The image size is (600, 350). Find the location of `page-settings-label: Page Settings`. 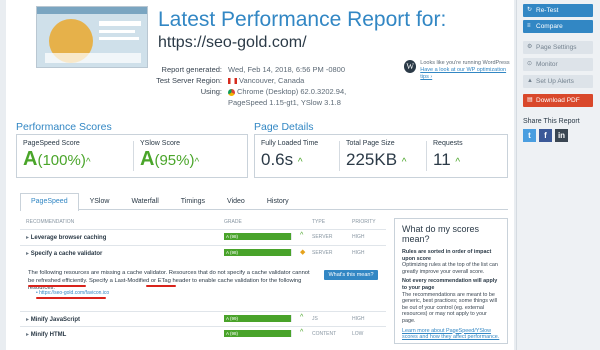

page-settings-label: Page Settings is located at coordinates (556, 47).